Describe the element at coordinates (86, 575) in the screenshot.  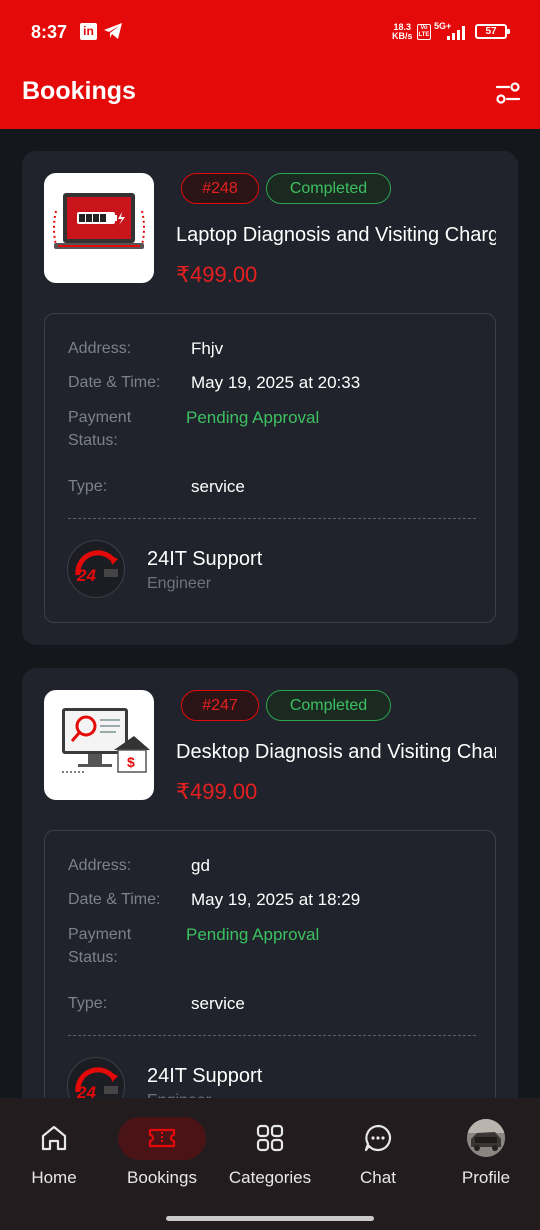
I see `svg-text: 24` at that location.